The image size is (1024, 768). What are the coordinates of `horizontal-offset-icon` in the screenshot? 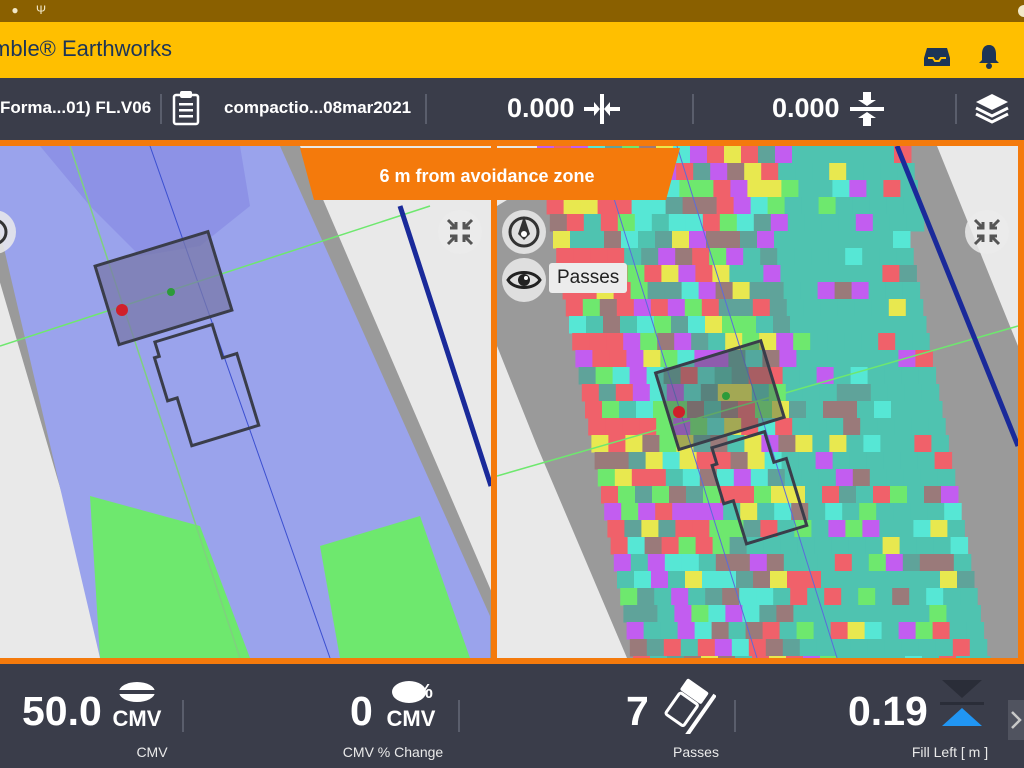 It's located at (602, 109).